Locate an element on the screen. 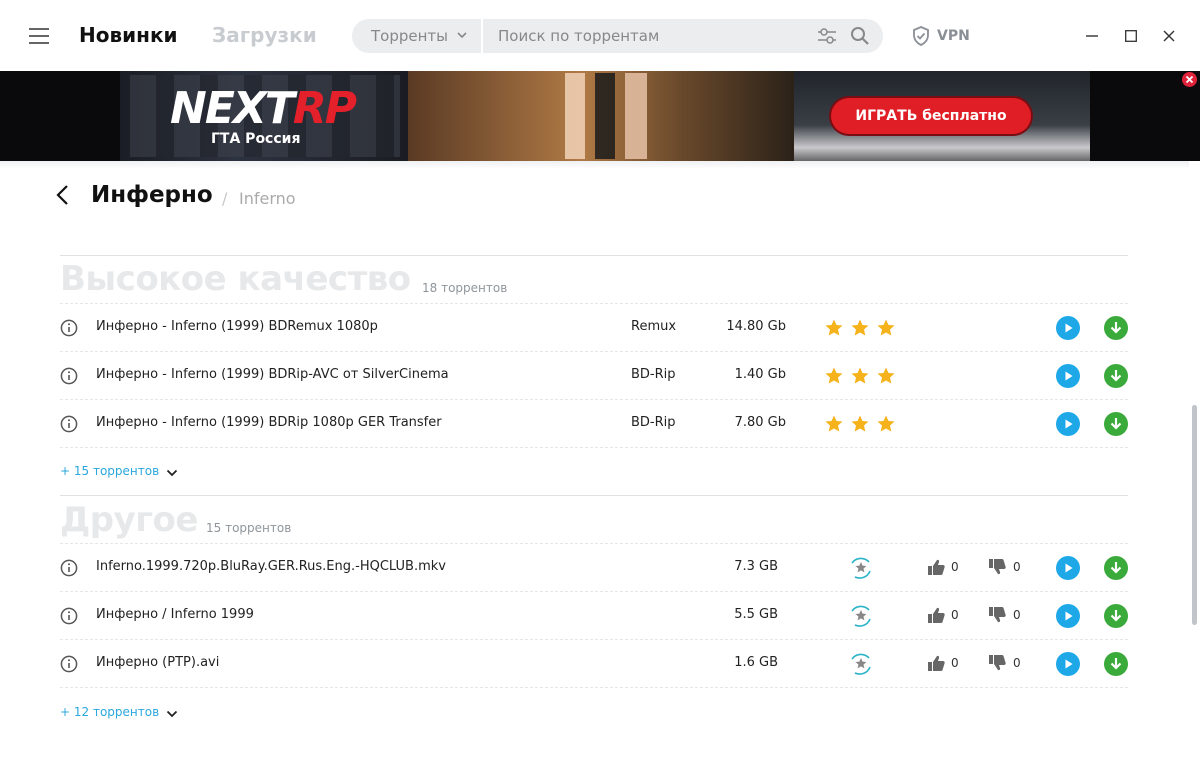  menu-icon is located at coordinates (39, 36).